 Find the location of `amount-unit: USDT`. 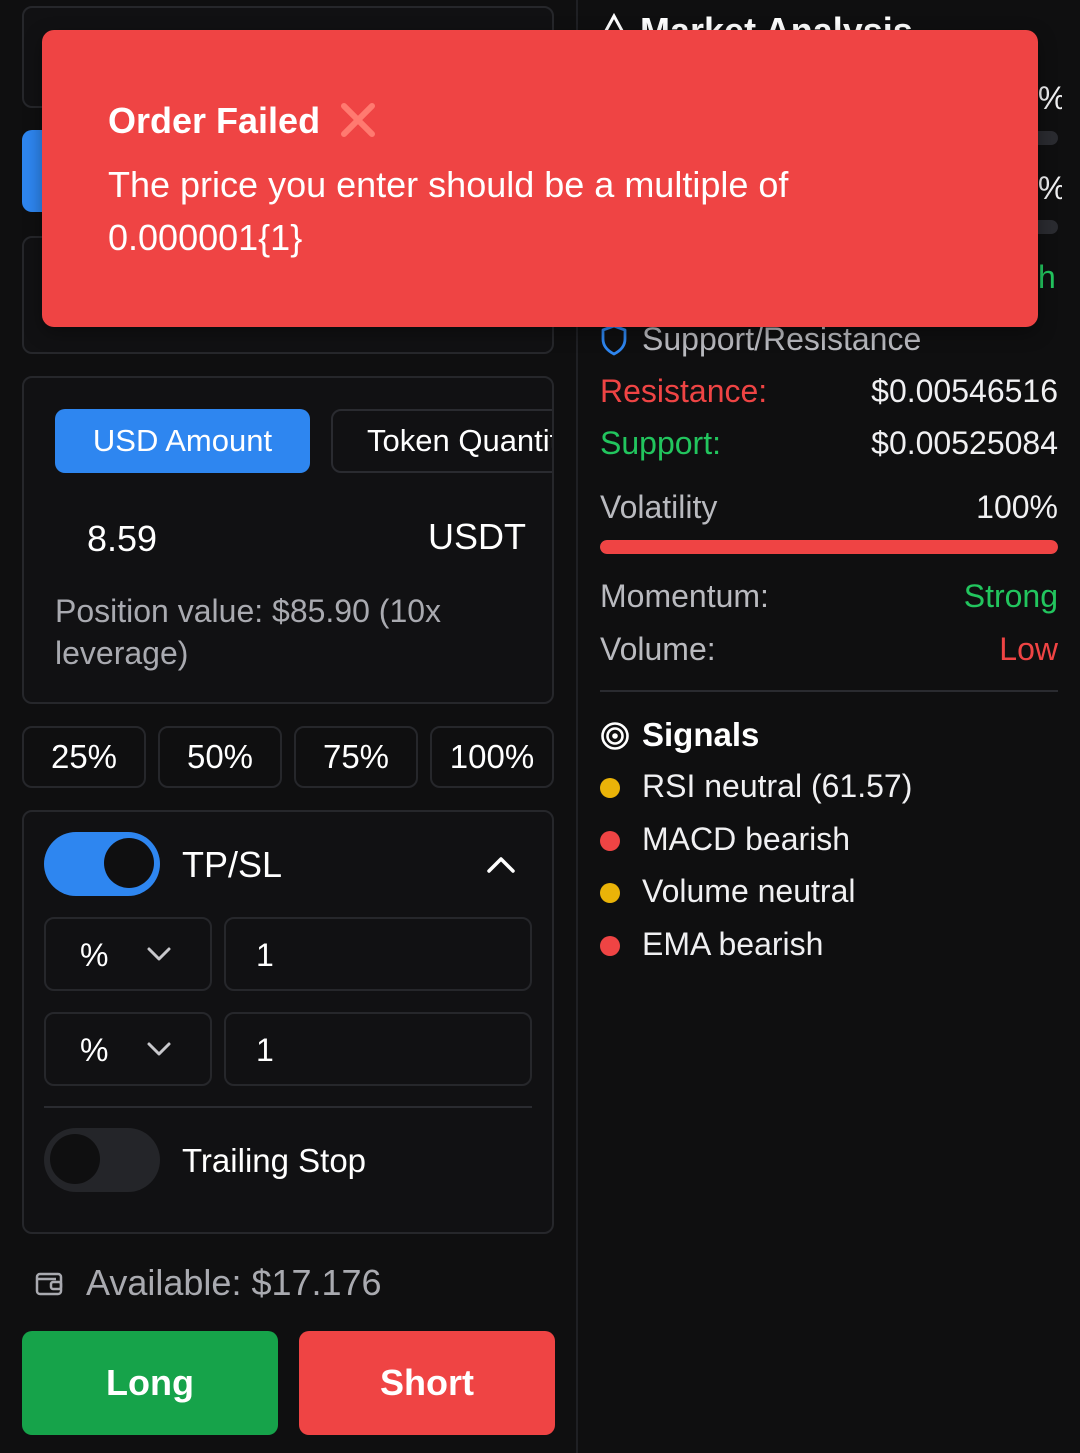

amount-unit: USDT is located at coordinates (477, 536).